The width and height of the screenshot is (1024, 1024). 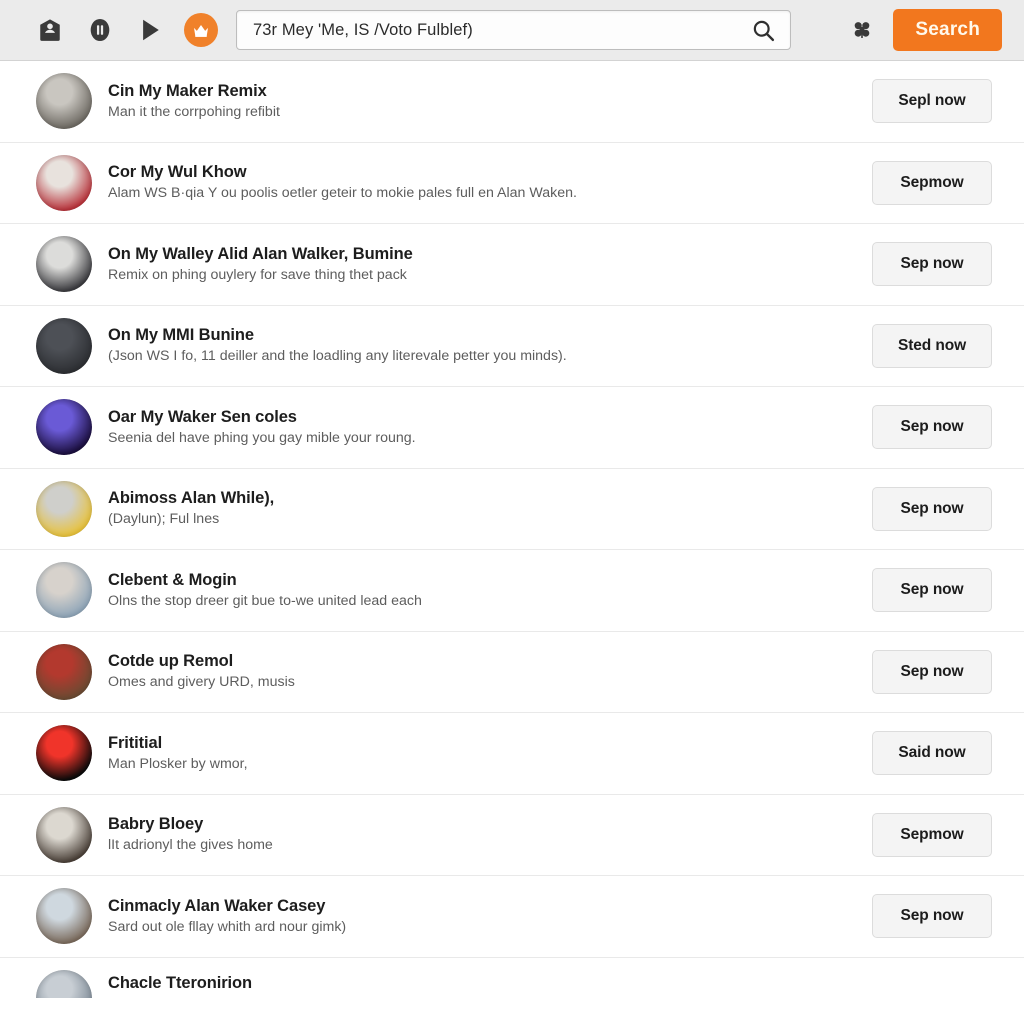 I want to click on list-item-subtitle: Man Plosker by wmor,, so click(x=178, y=763).